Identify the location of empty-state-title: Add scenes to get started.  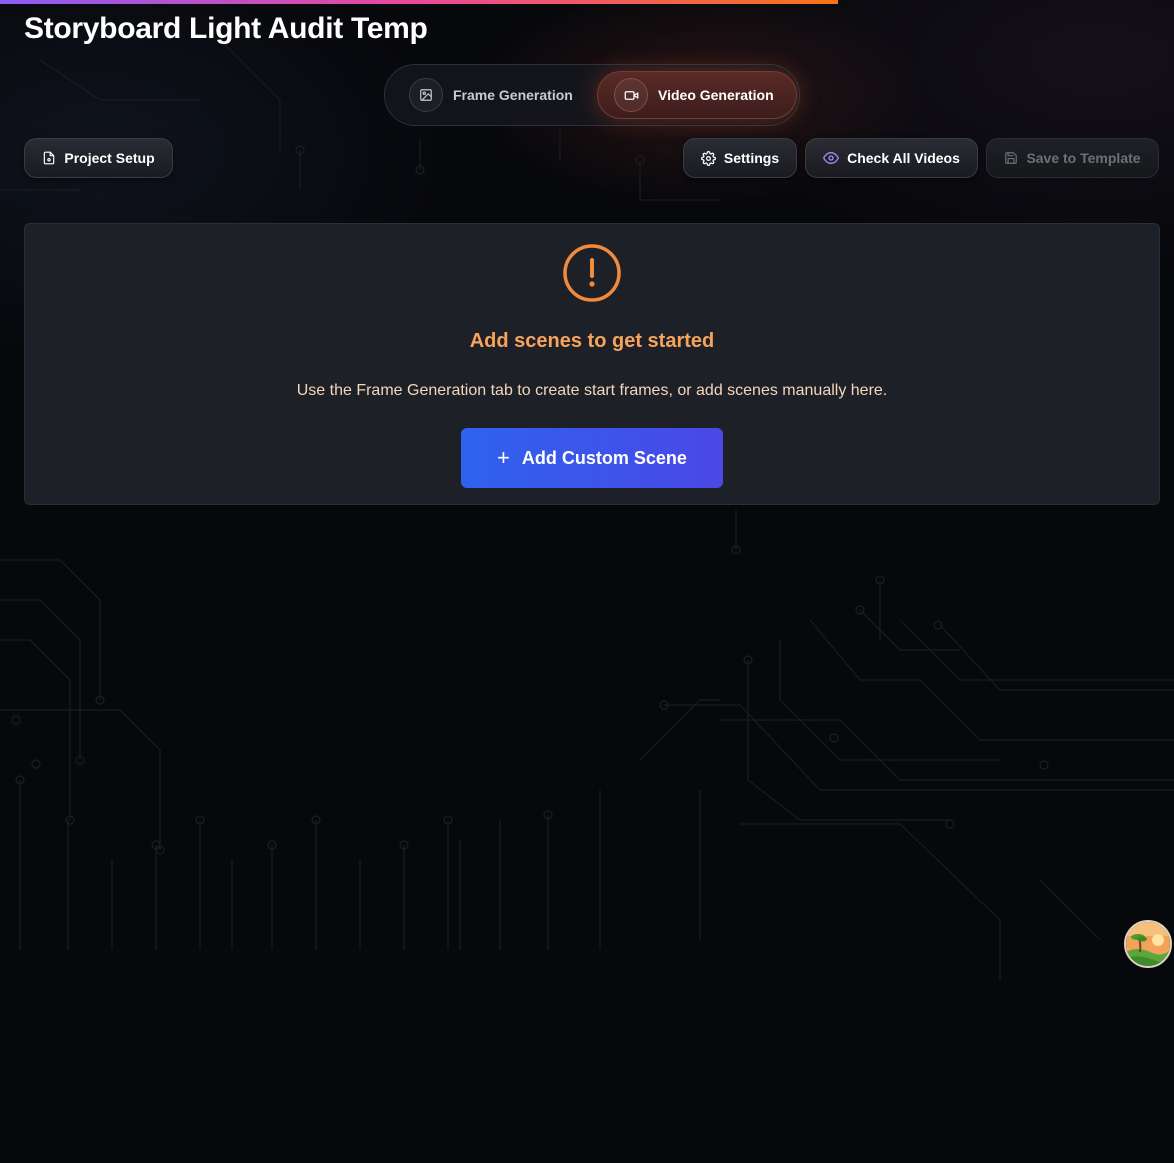
(592, 341).